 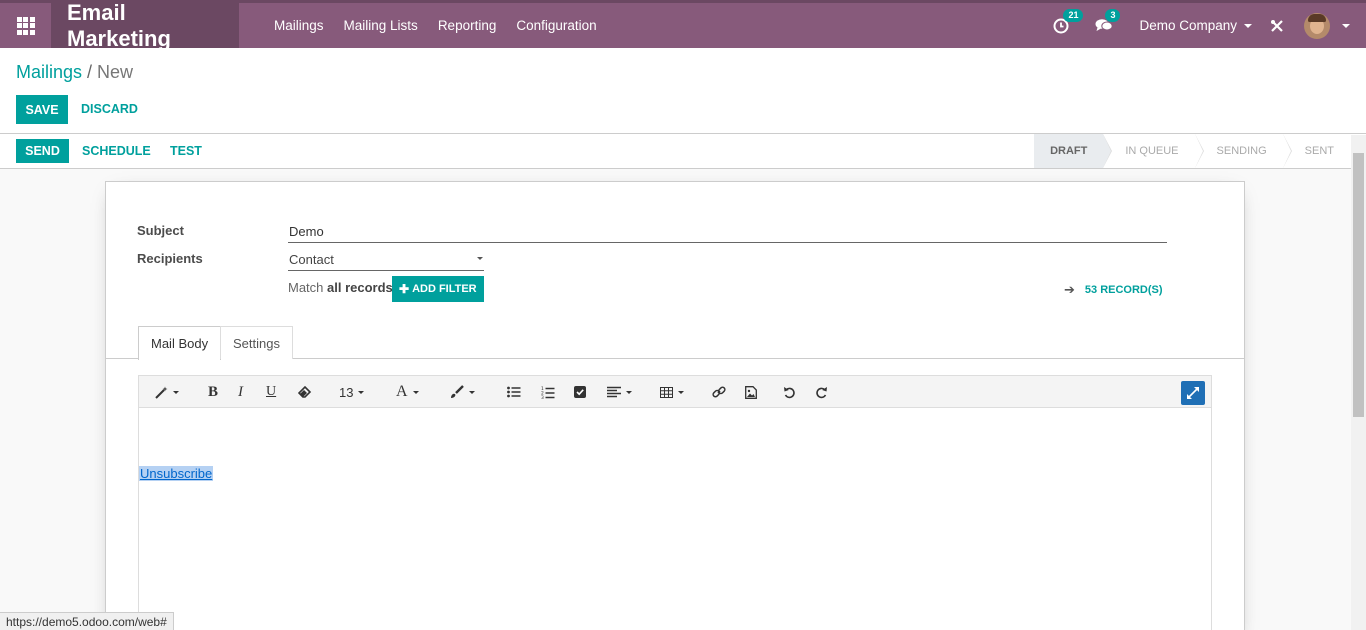 I want to click on app-brand: Email Marketing, so click(x=145, y=25).